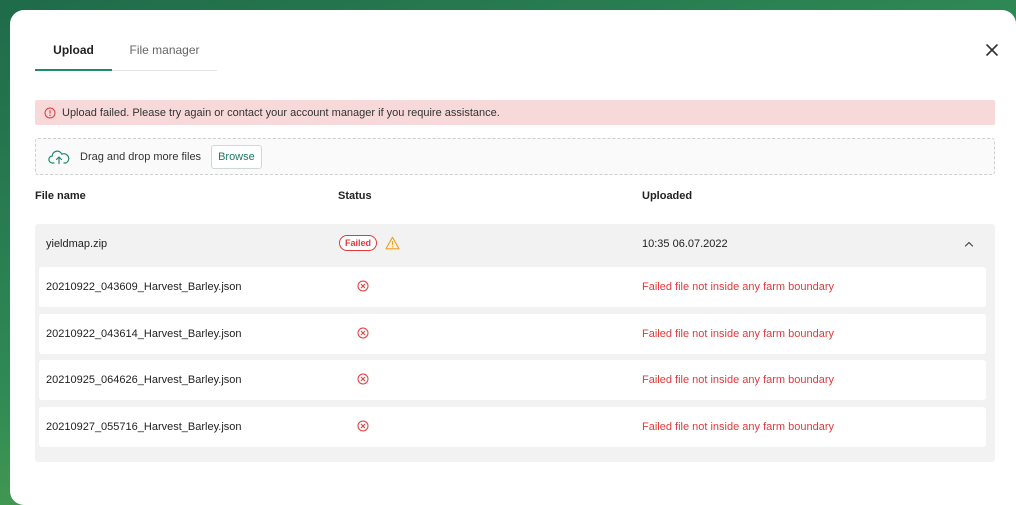 This screenshot has width=1016, height=505. I want to click on browse-button: Browse, so click(236, 156).